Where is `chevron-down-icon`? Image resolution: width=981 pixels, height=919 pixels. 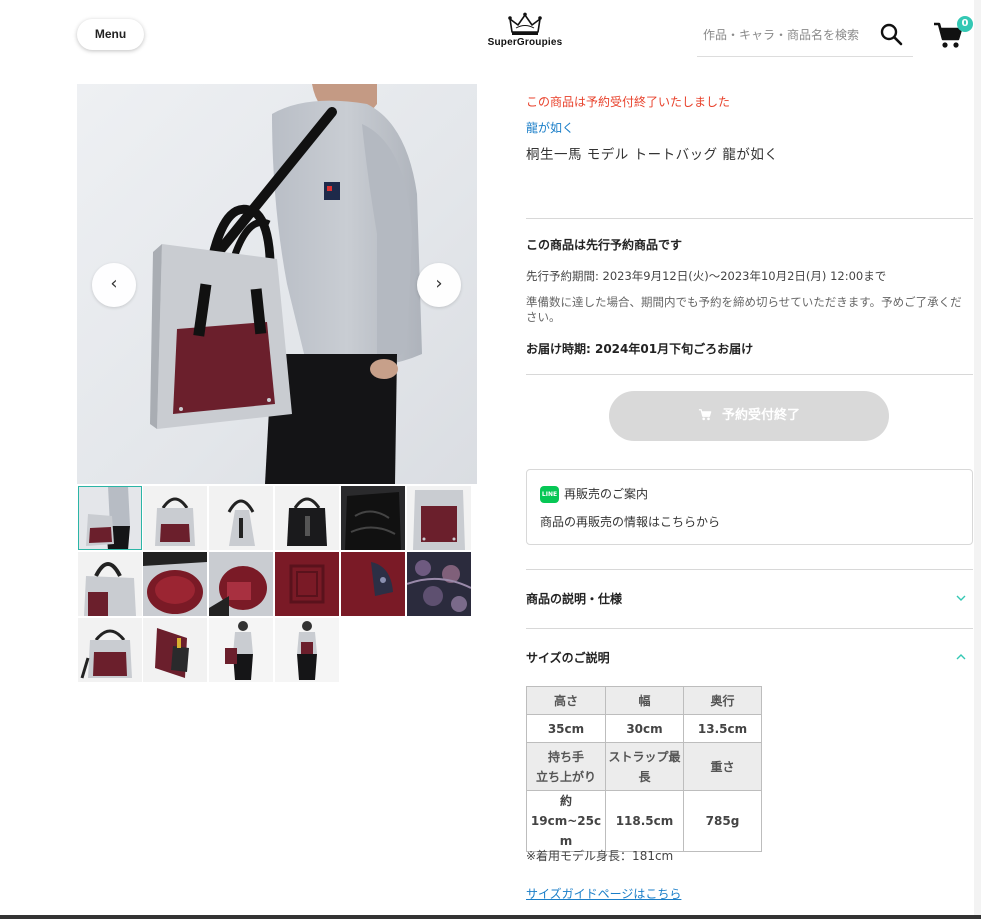
chevron-down-icon is located at coordinates (961, 598).